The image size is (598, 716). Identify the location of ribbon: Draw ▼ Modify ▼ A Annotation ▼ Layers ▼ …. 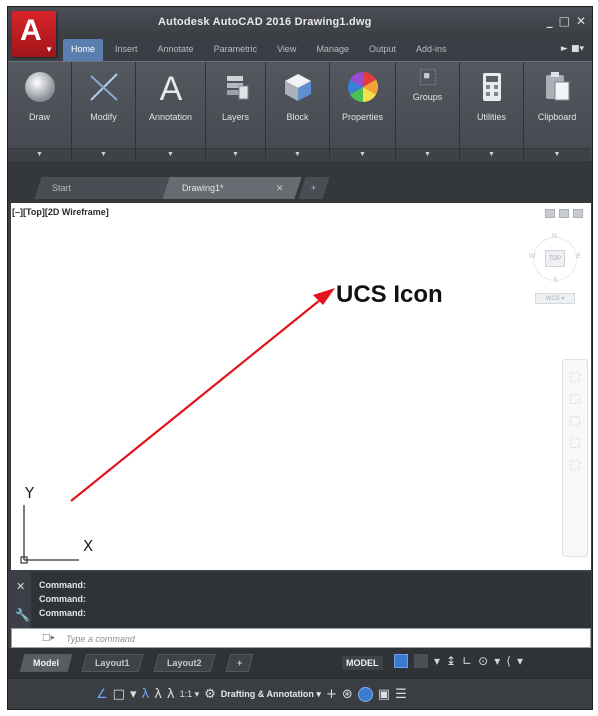
(300, 111).